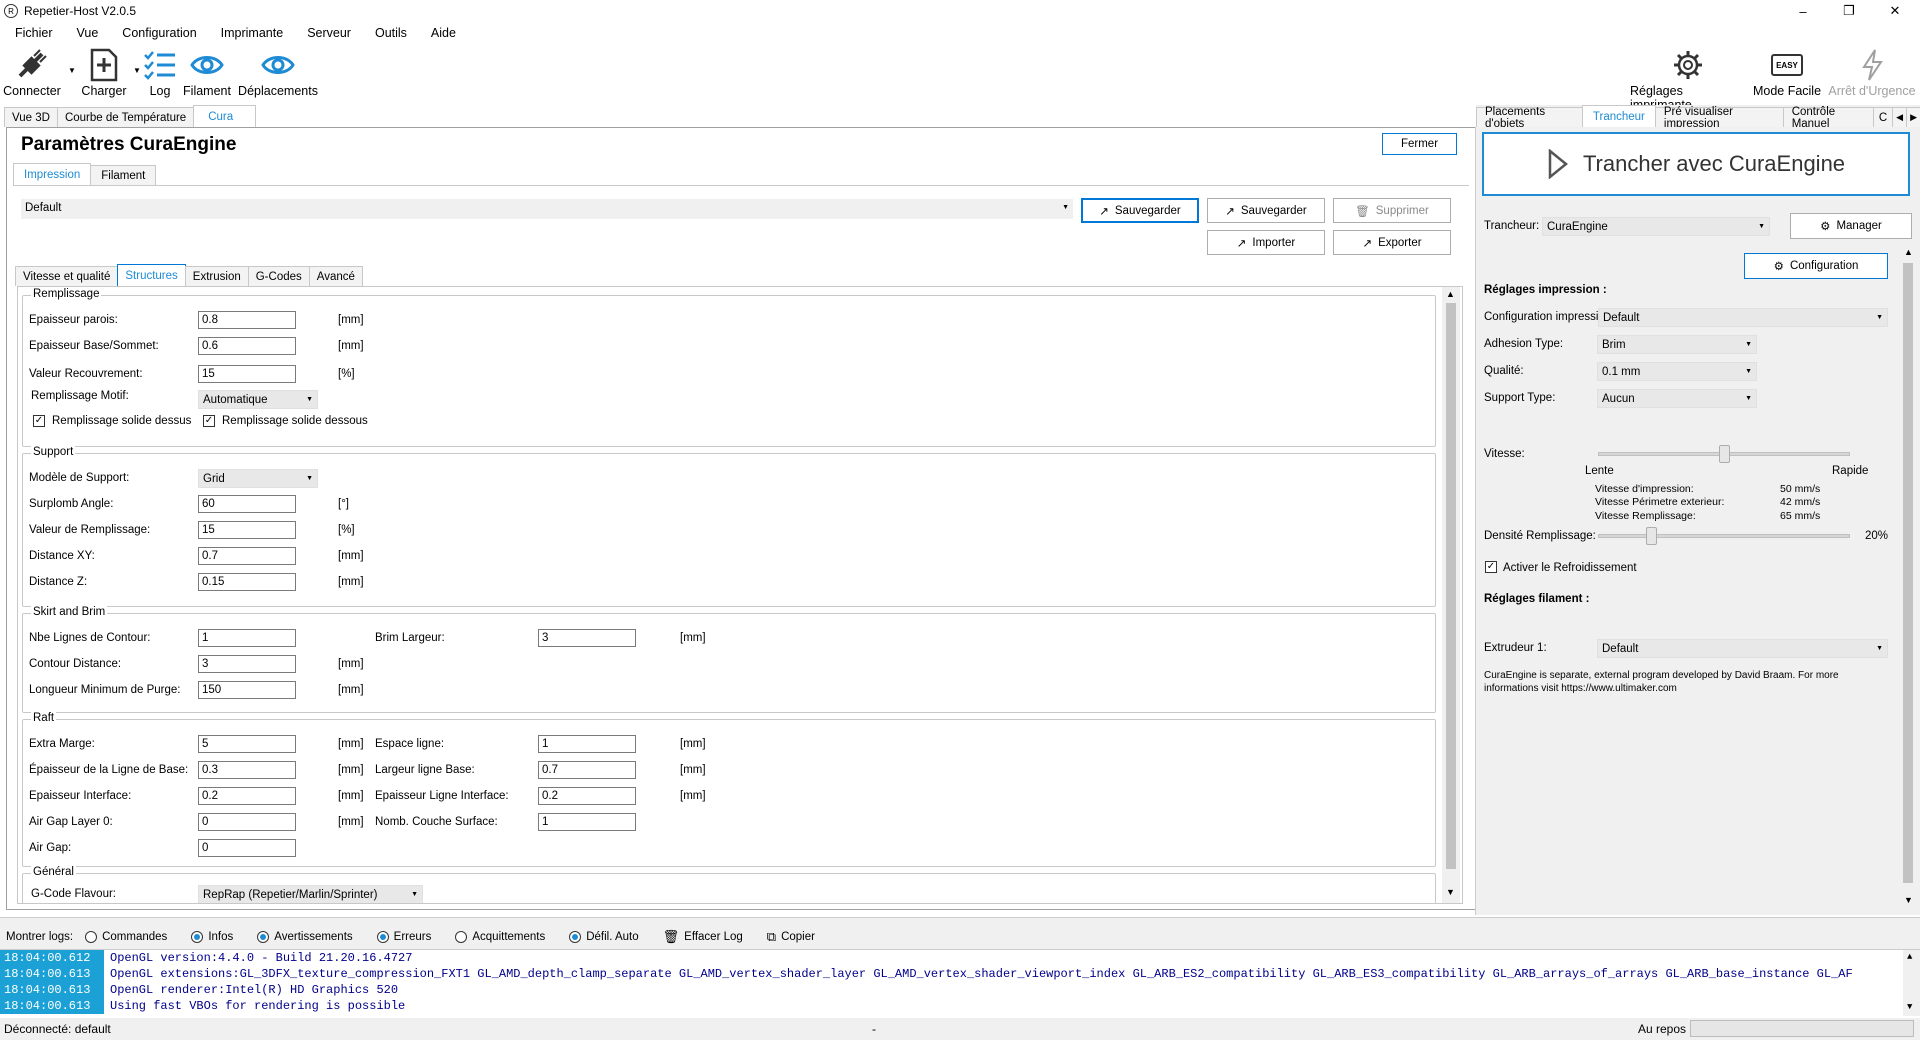 The height and width of the screenshot is (1040, 1920). What do you see at coordinates (91, 937) in the screenshot?
I see `filter-commands-radio` at bounding box center [91, 937].